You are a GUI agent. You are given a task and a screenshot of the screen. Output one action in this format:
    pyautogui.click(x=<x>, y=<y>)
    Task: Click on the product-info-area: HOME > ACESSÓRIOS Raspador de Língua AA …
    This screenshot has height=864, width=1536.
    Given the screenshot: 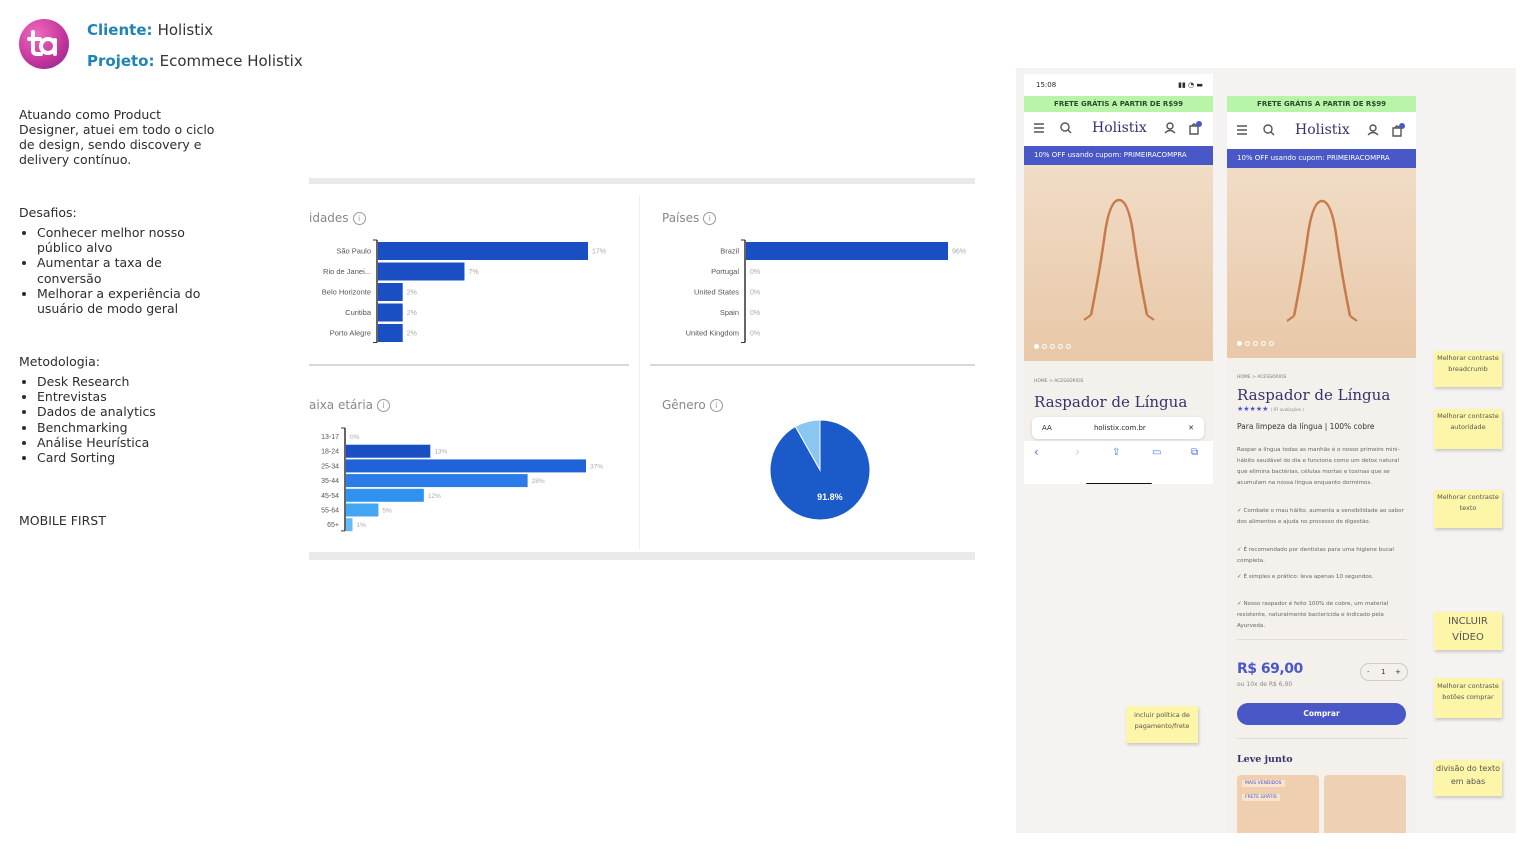 What is the action you would take?
    pyautogui.click(x=1118, y=422)
    